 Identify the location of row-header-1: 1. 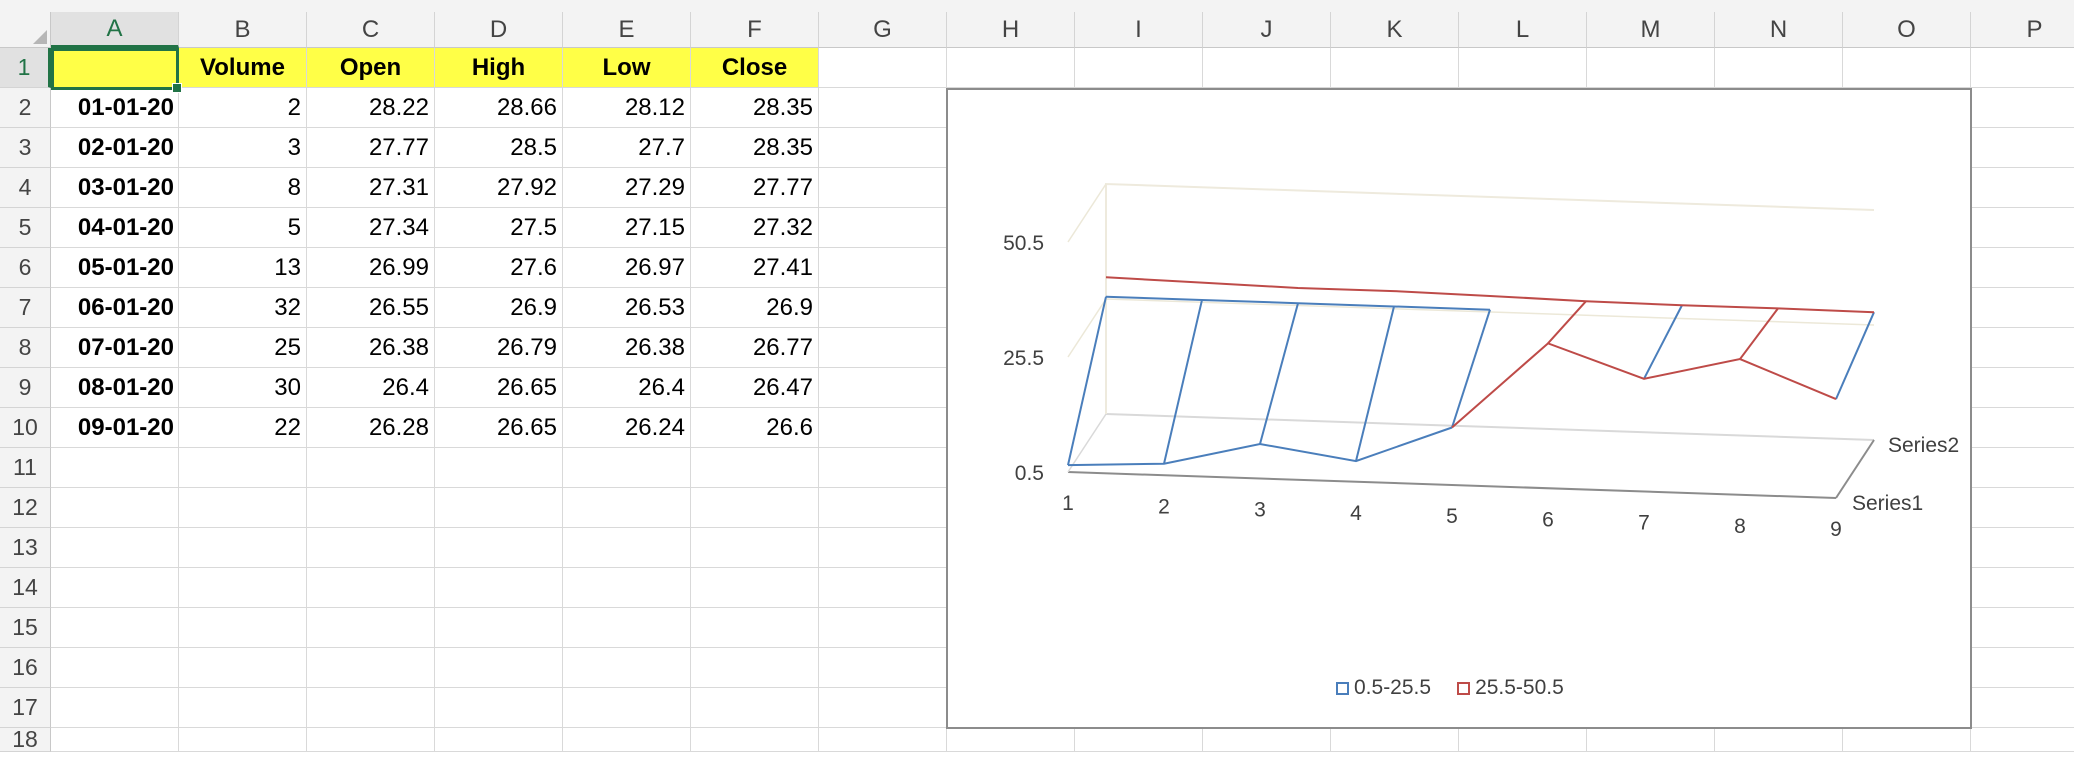
(25, 68).